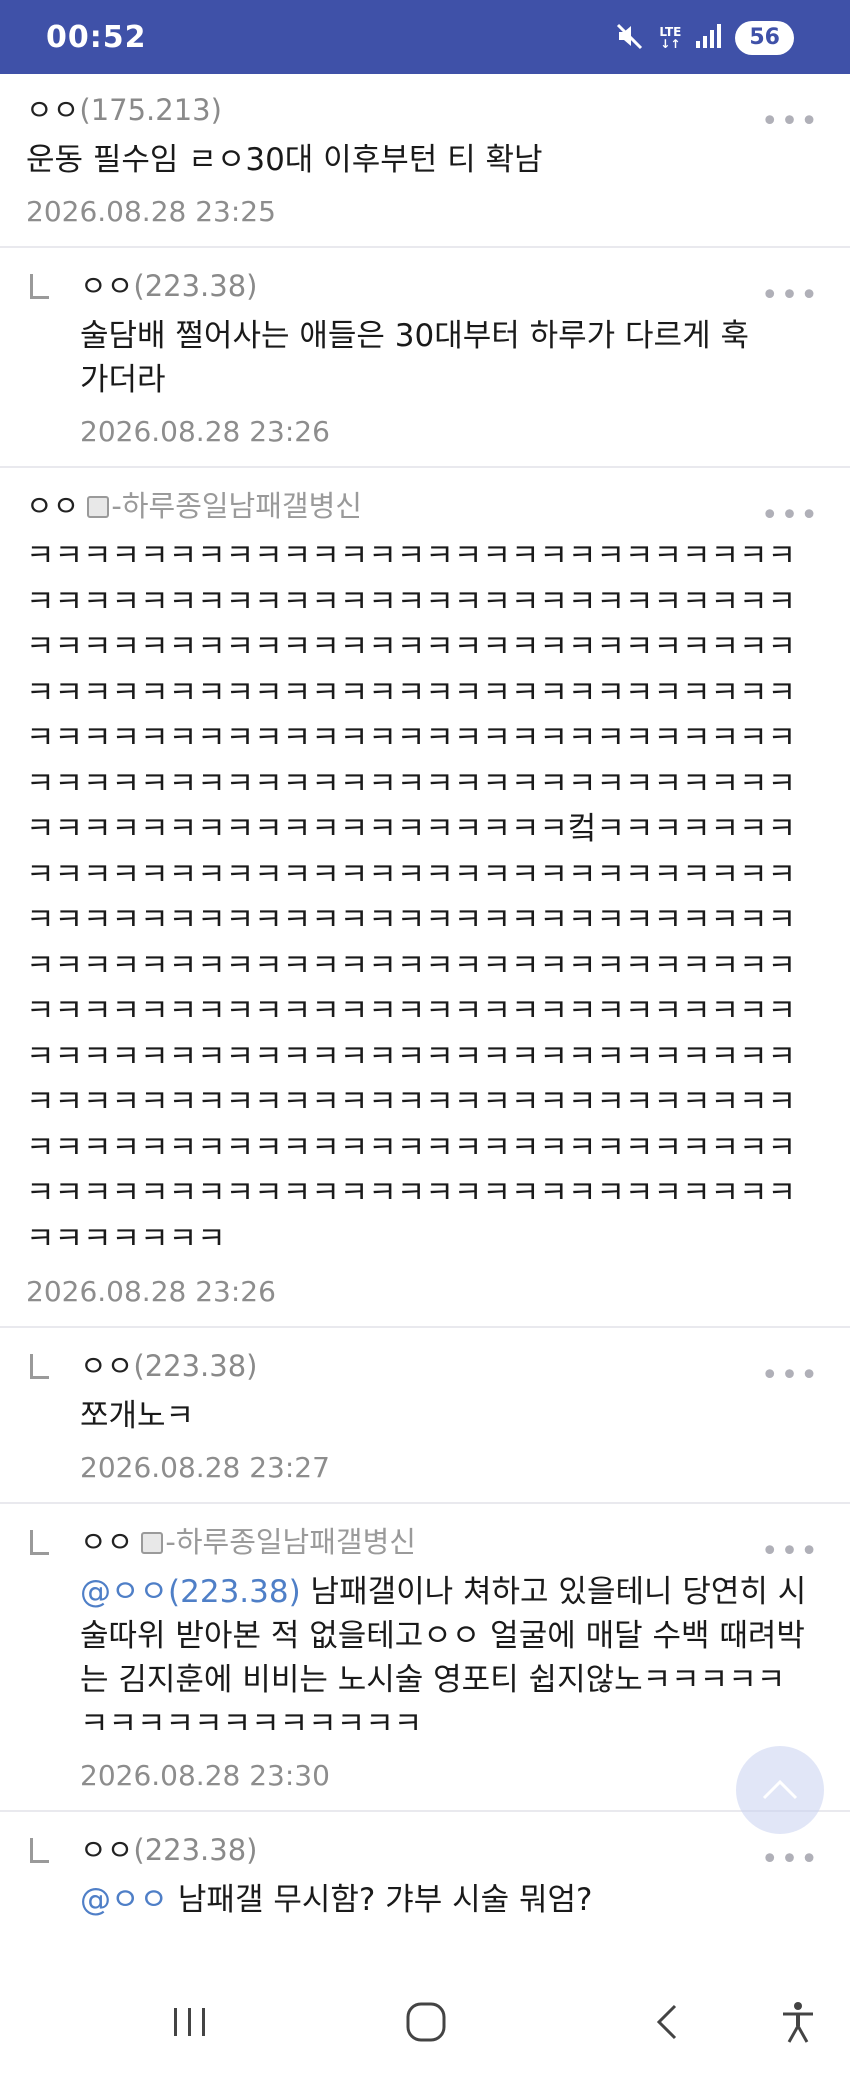 This screenshot has height=2078, width=850. I want to click on text-line: ㅋㅋㅋㅋㅋㅋㅋㅋㅋㅋㅋㅋㅋㅋㅋㅋㅋㅋㅋ컼ㅋㅋㅋㅋㅋㅋㅋ, so click(411, 829).